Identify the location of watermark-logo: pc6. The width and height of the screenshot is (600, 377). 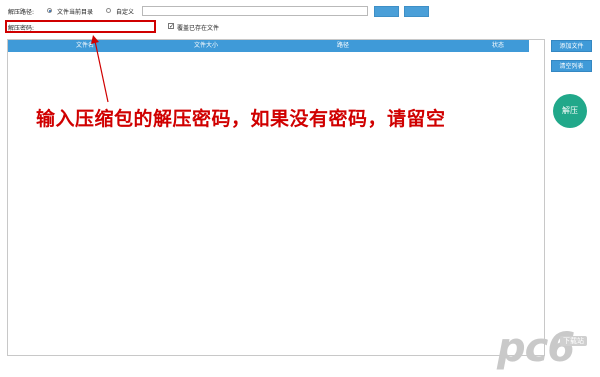
(536, 348).